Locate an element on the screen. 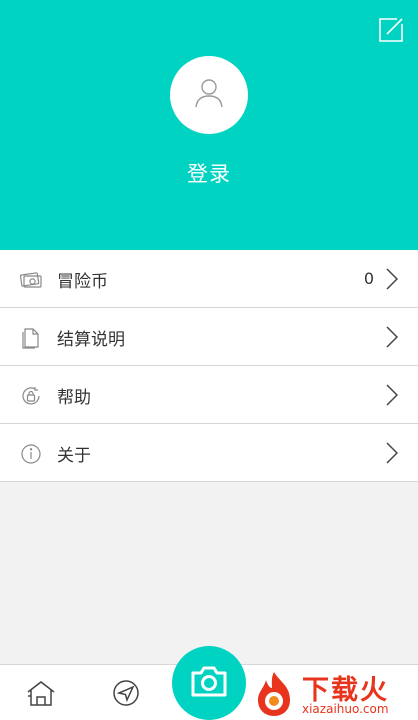  menu-item-settlement: 结算说明 is located at coordinates (209, 337).